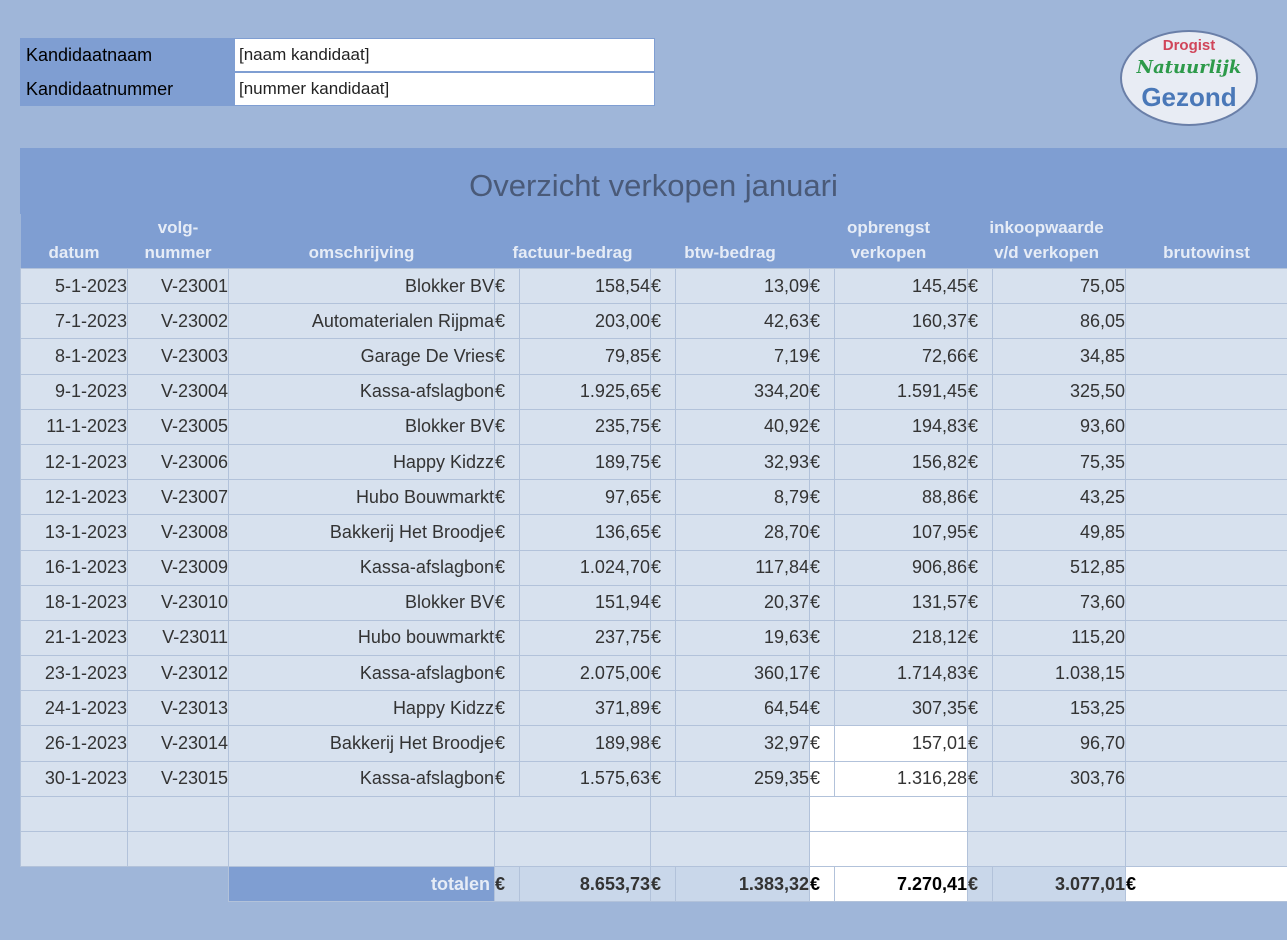 The image size is (1287, 940). I want to click on cell-nummer: V-23013, so click(178, 708).